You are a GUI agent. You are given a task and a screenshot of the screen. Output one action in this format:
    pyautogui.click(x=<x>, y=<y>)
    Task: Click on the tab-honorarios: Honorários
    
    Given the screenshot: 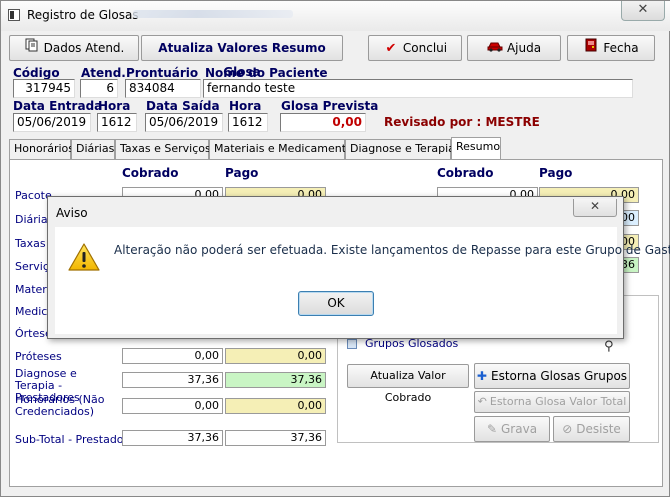 What is the action you would take?
    pyautogui.click(x=41, y=149)
    